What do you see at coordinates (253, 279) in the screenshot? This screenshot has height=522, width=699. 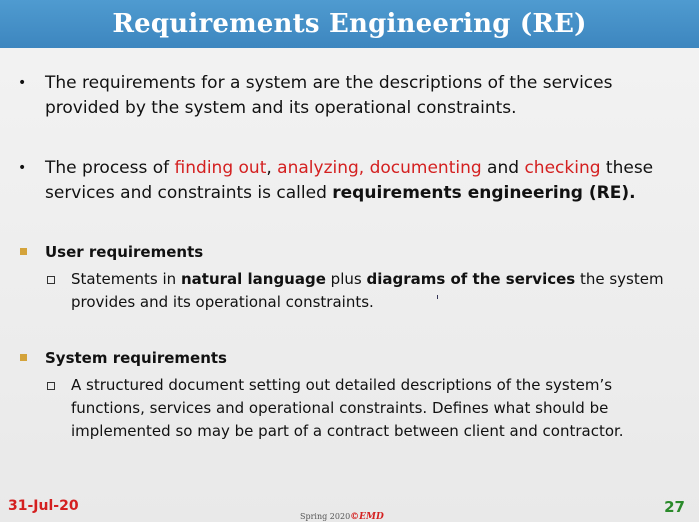 I see `term-natural-language: natural language` at bounding box center [253, 279].